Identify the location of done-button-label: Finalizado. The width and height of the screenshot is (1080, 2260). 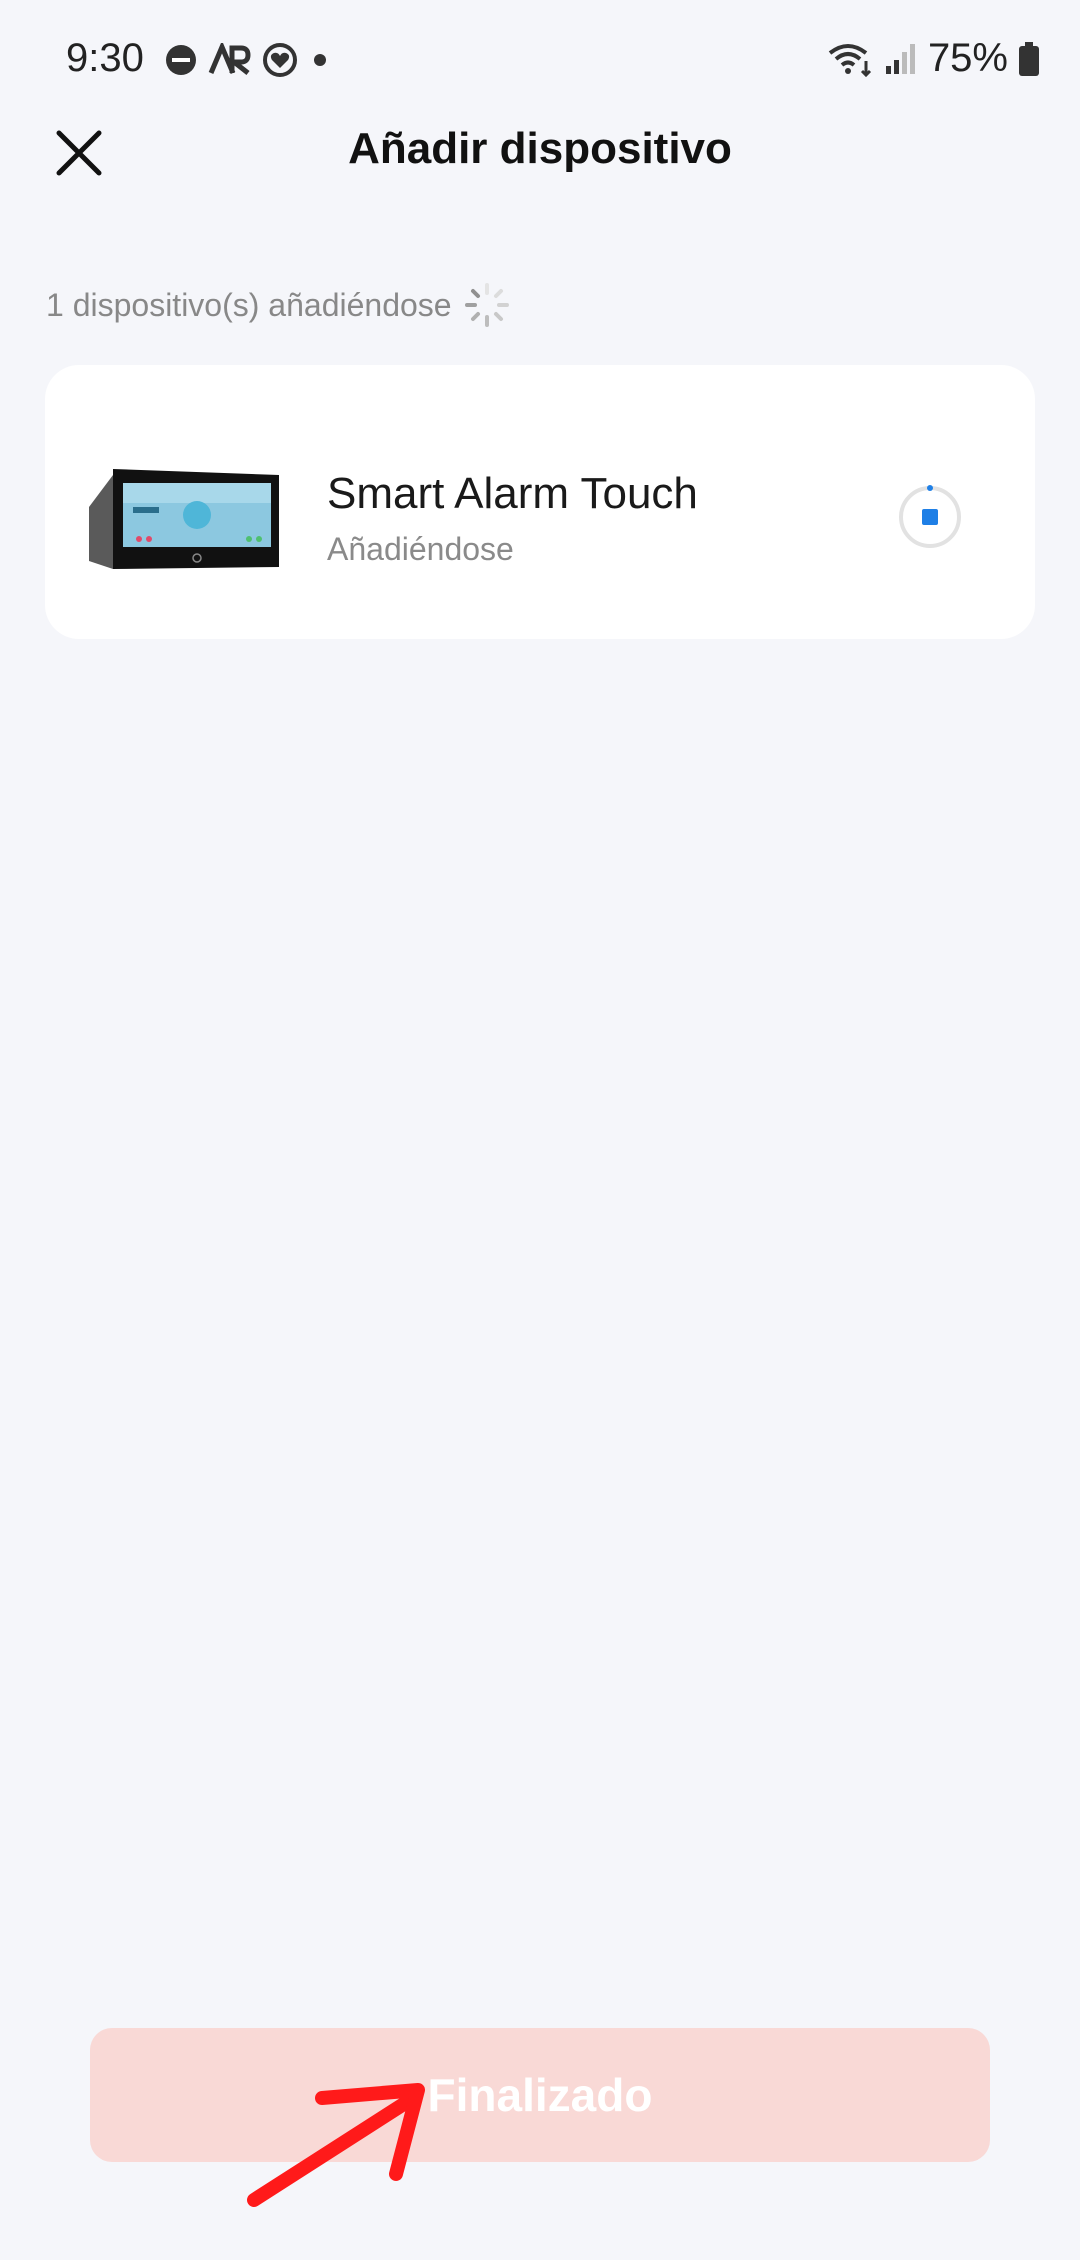
(540, 2095).